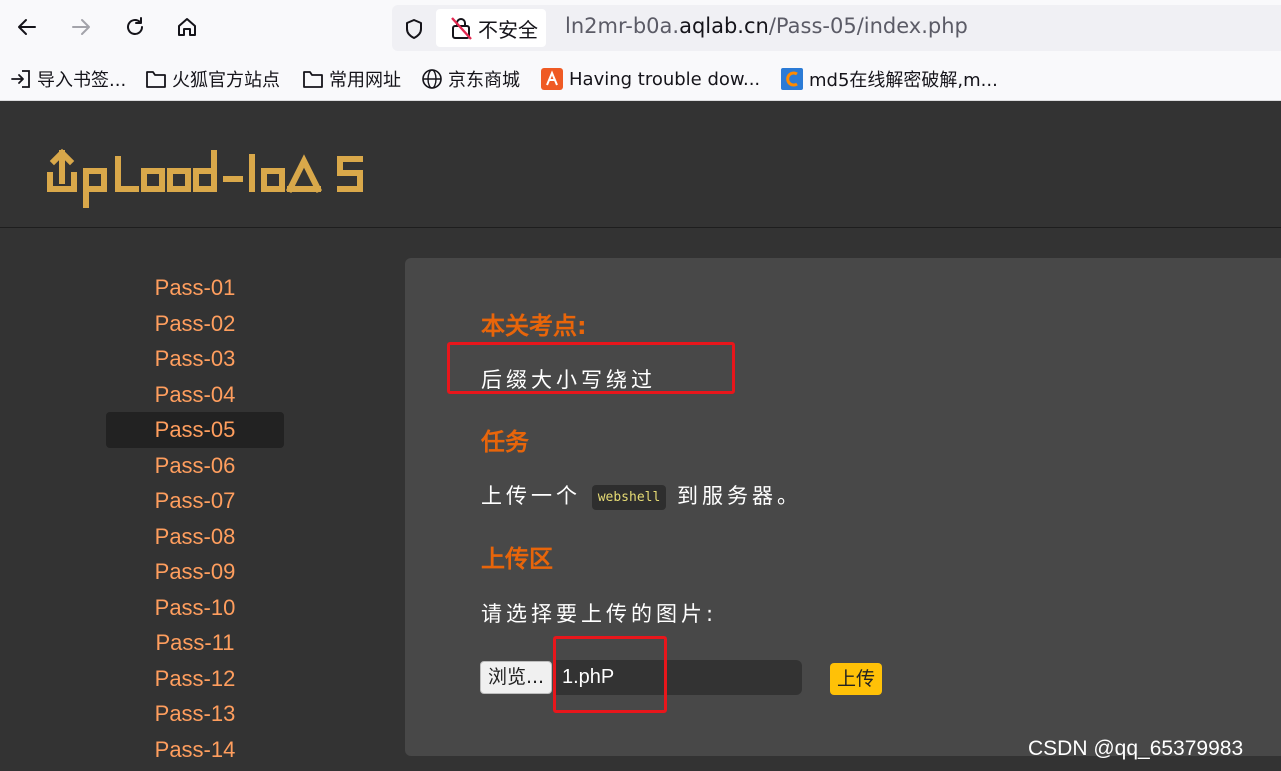  Describe the element at coordinates (534, 326) in the screenshot. I see `topic-heading: 本关考点:` at that location.